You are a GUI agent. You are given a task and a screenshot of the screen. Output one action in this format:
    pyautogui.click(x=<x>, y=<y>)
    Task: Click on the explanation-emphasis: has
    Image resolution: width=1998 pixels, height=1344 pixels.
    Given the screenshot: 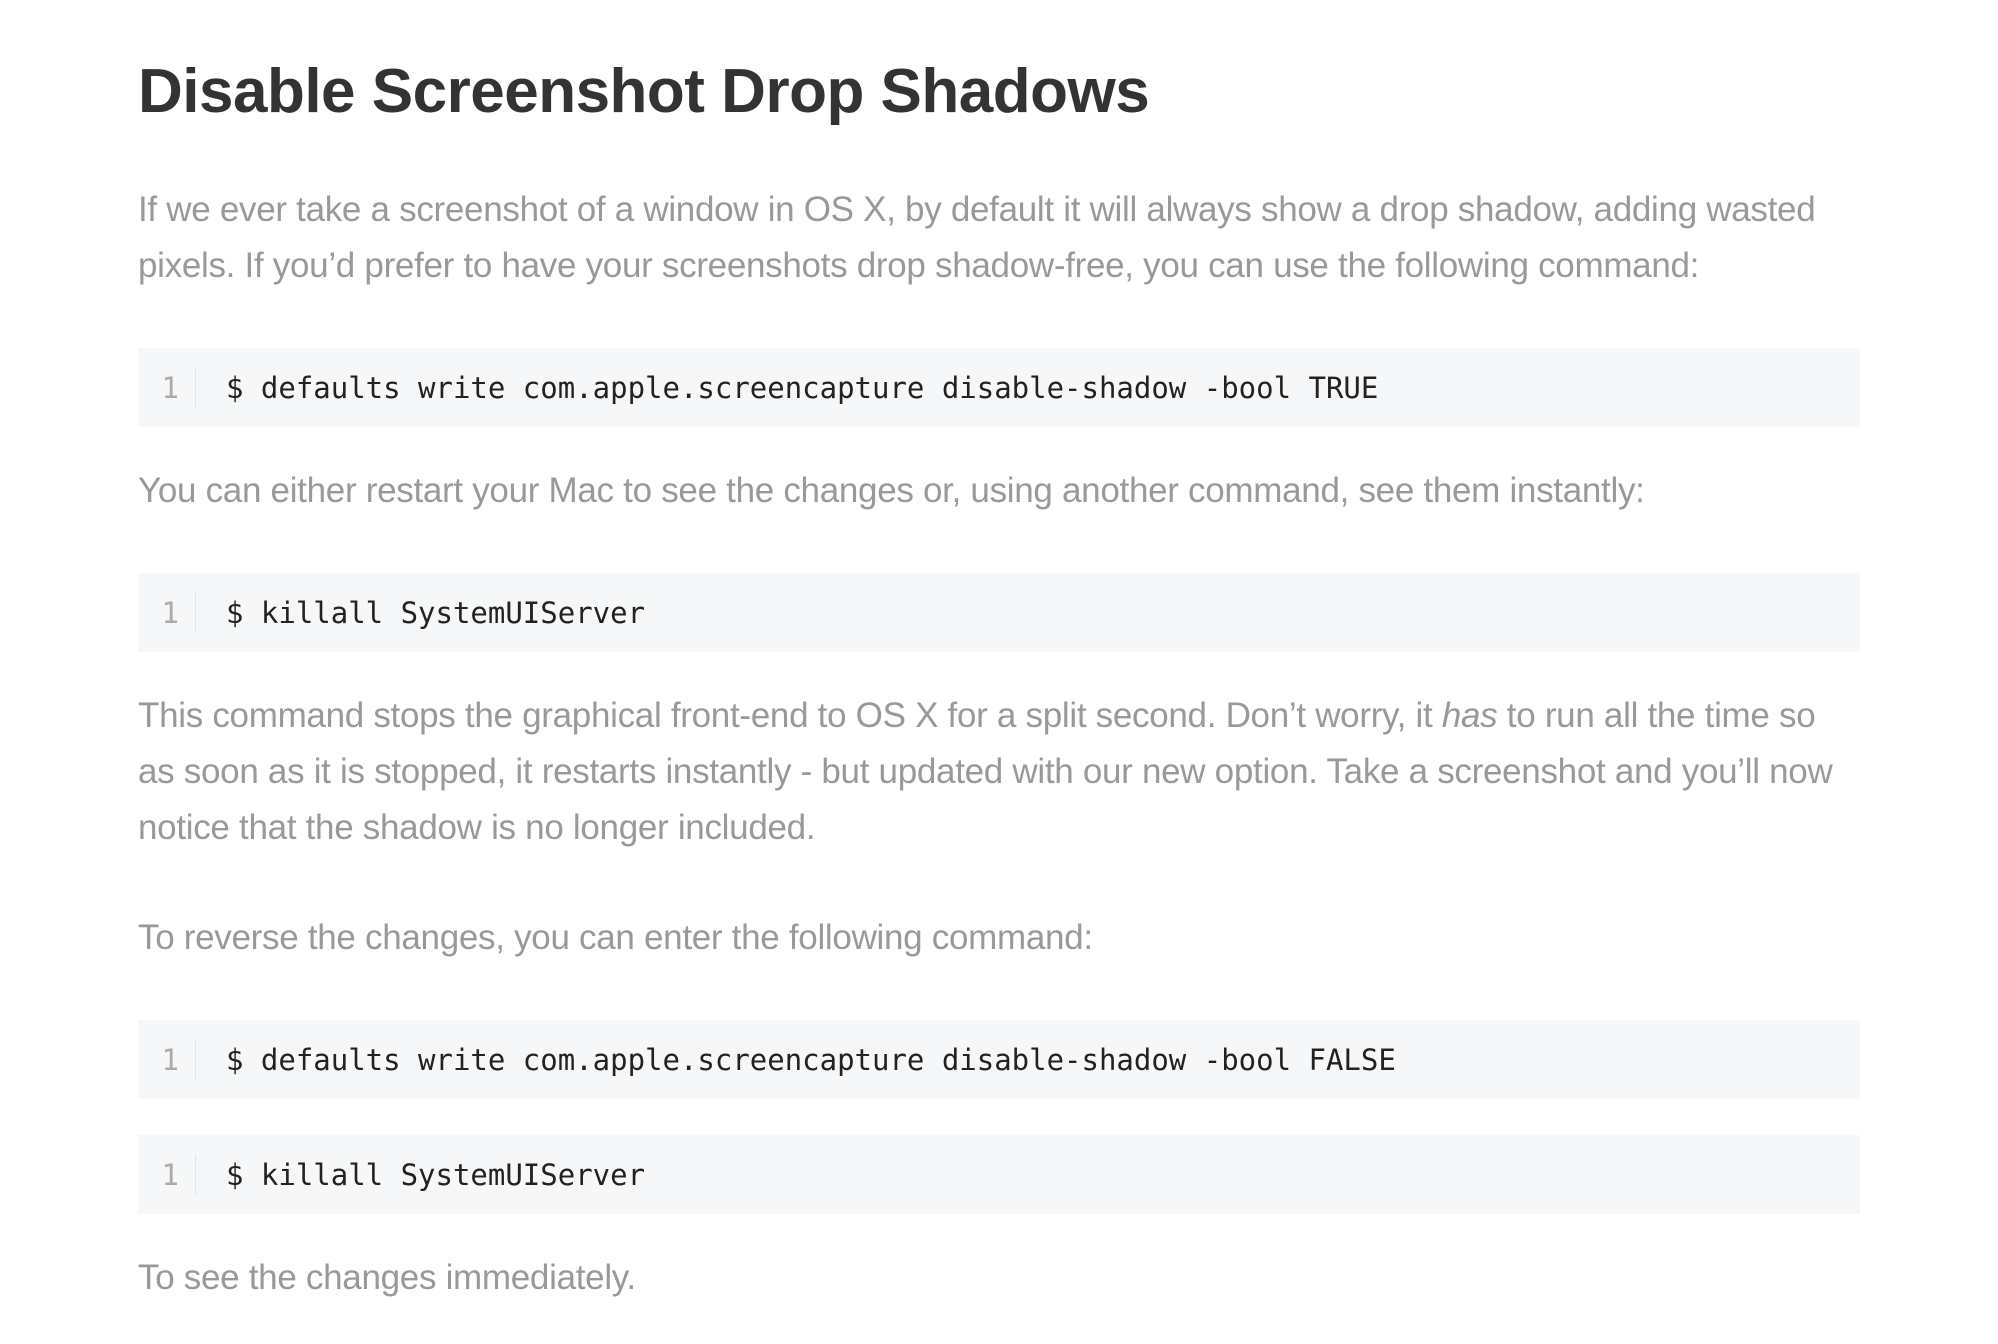 What is the action you would take?
    pyautogui.click(x=1469, y=715)
    